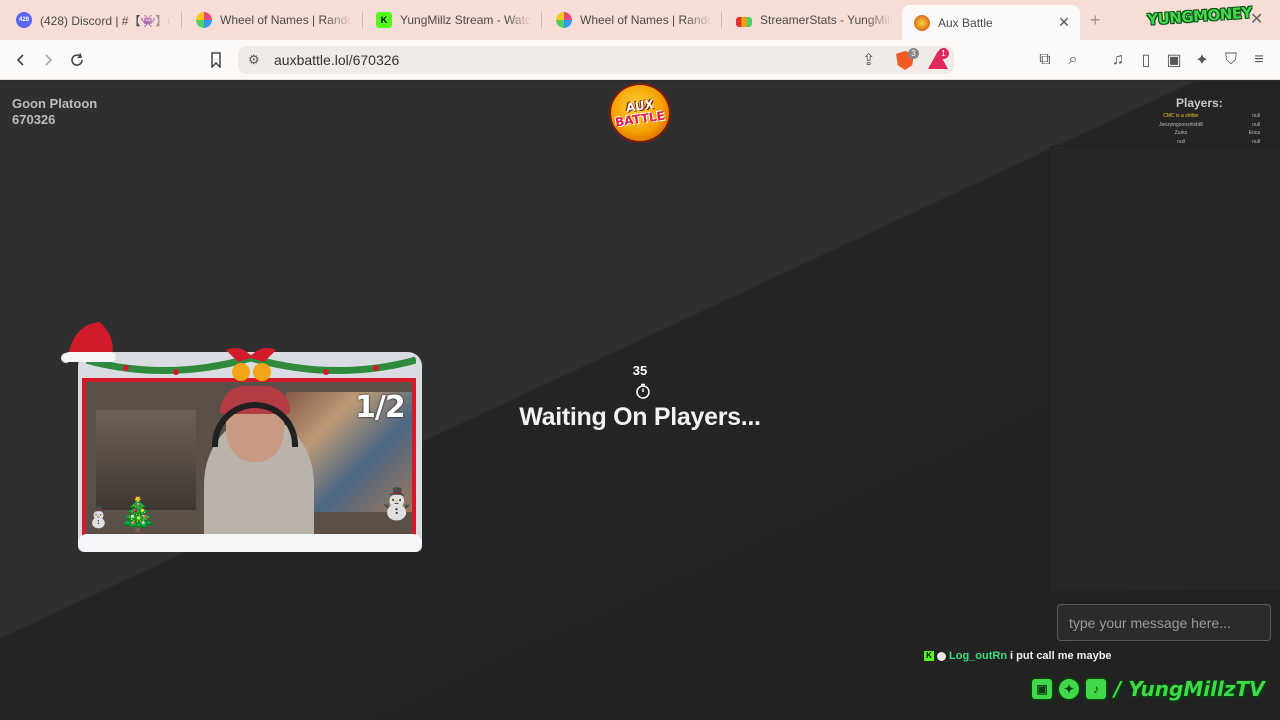  I want to click on room-name: Goon Platoon, so click(55, 103).